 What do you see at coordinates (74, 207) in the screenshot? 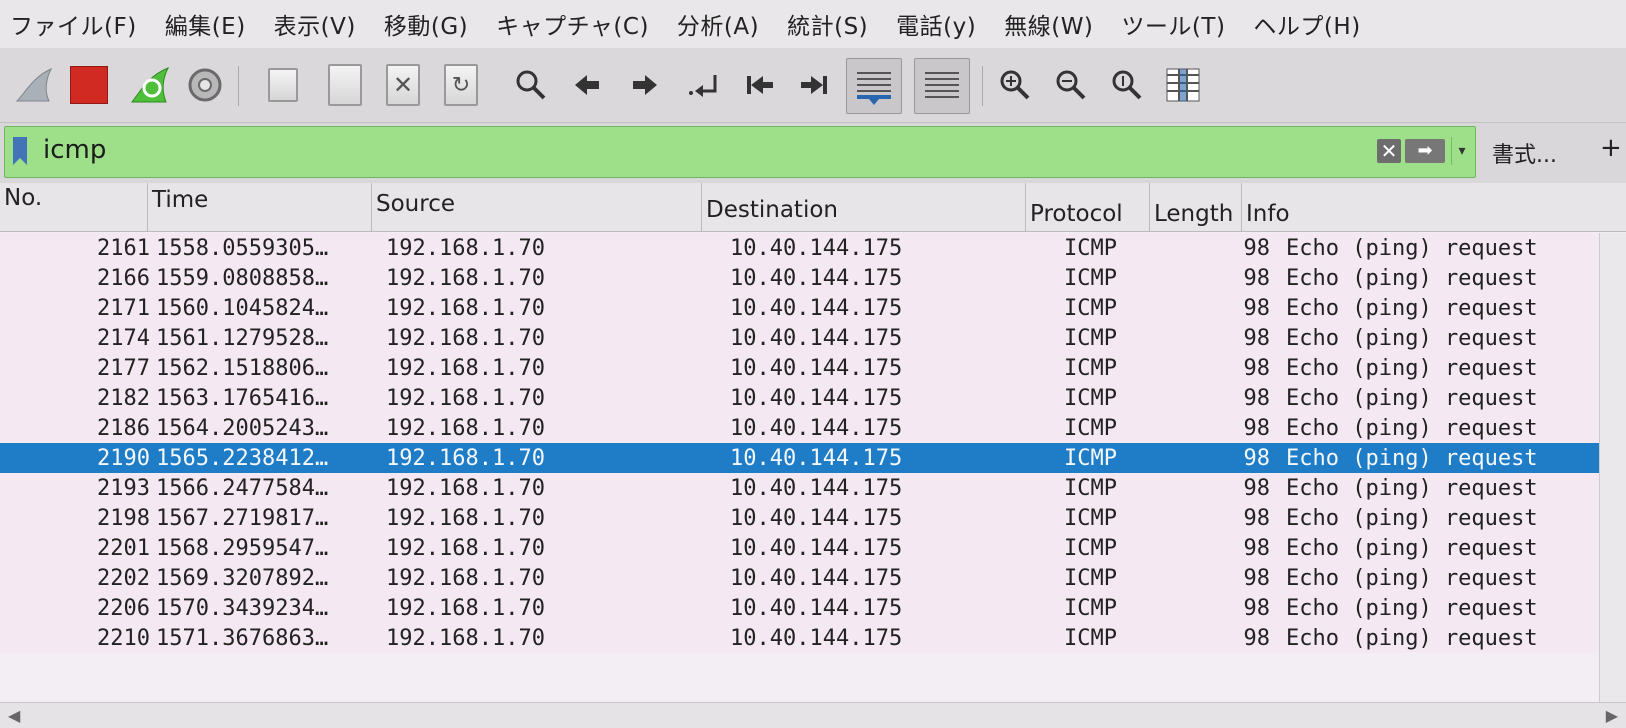
I see `column-header-no: No.` at bounding box center [74, 207].